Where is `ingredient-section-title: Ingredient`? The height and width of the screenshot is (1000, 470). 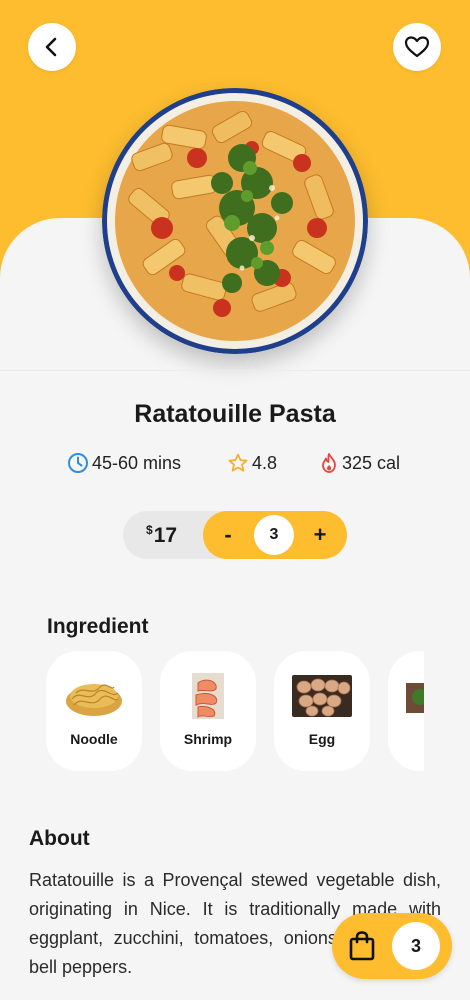 ingredient-section-title: Ingredient is located at coordinates (98, 626).